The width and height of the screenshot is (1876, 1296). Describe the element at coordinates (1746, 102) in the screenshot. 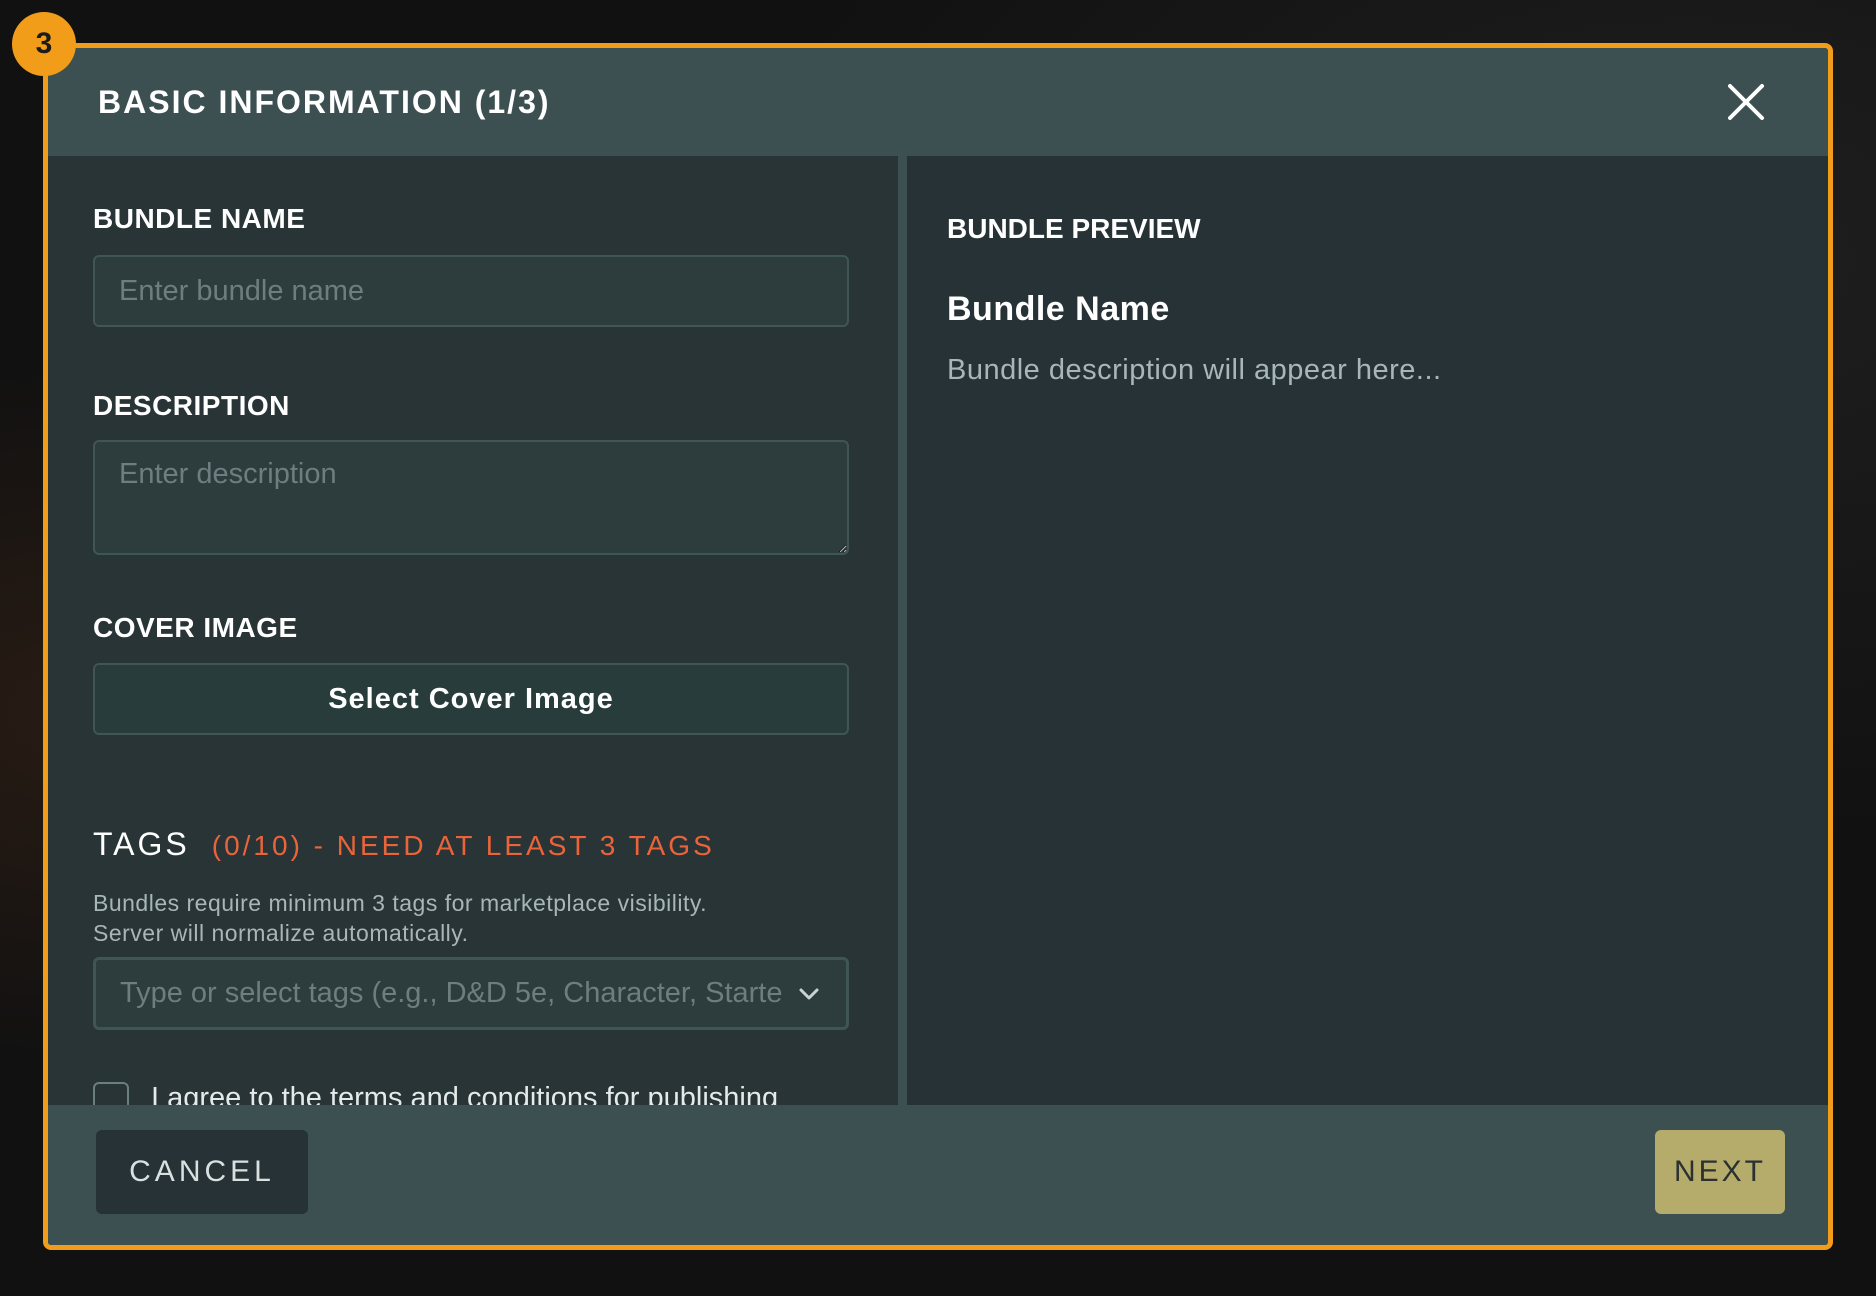

I see `close-icon` at that location.